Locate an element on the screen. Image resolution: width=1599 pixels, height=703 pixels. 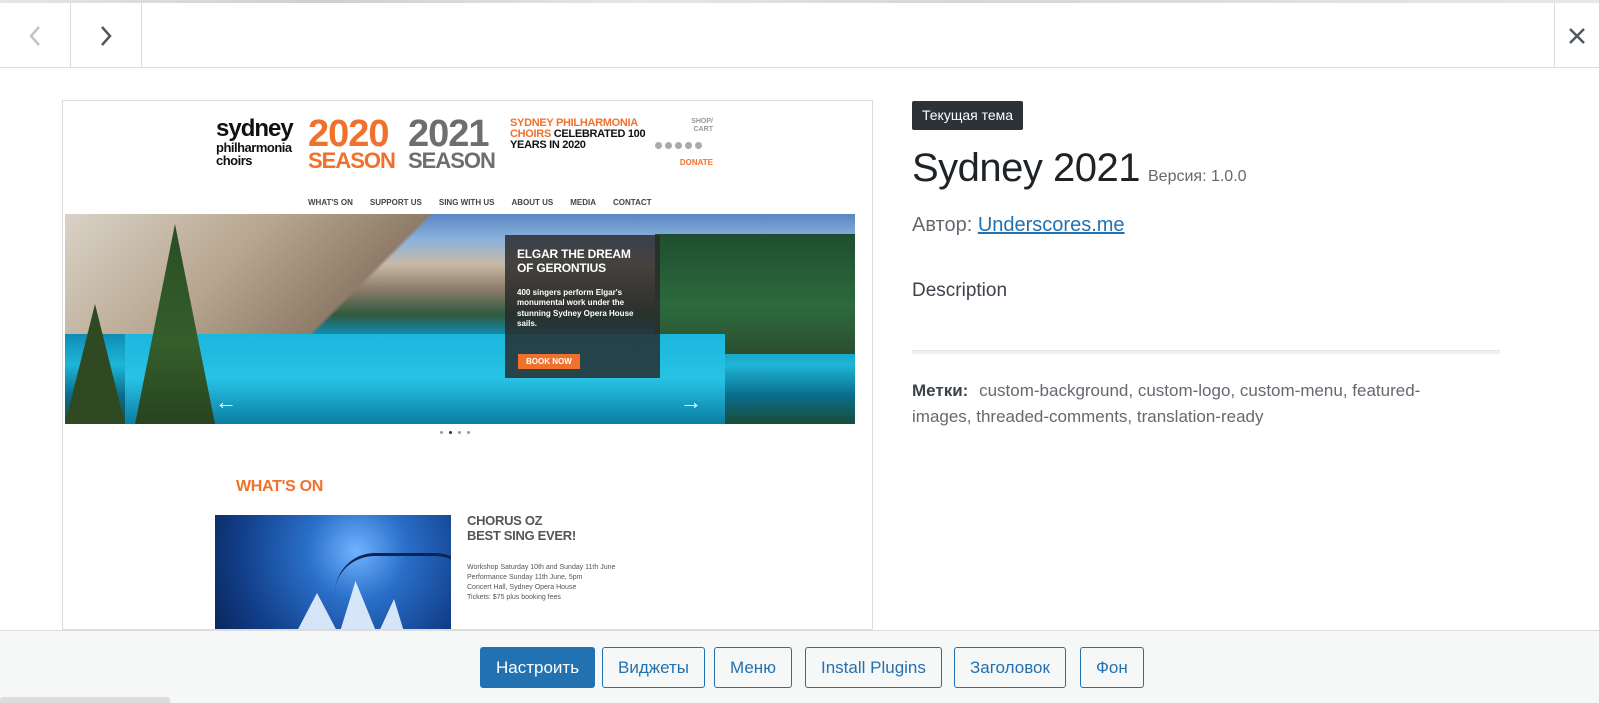
chevron-right-icon is located at coordinates (106, 35).